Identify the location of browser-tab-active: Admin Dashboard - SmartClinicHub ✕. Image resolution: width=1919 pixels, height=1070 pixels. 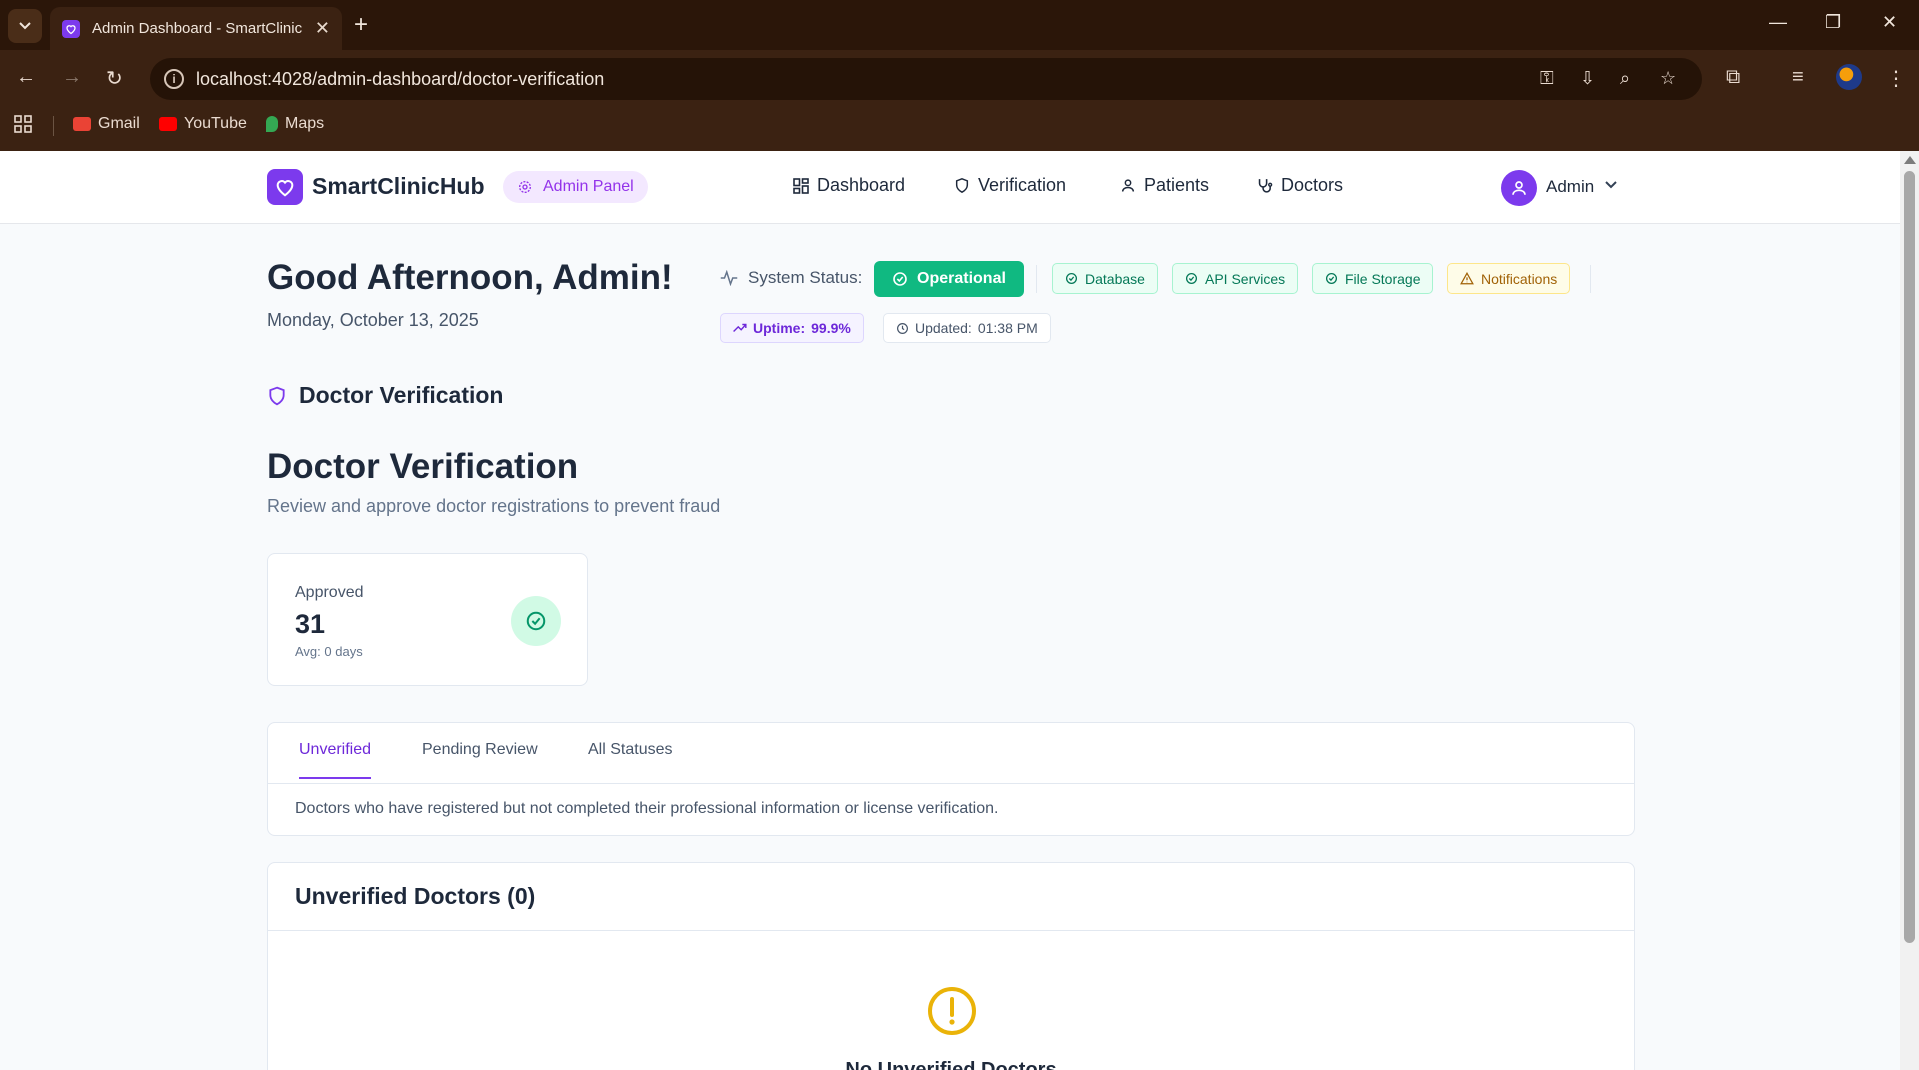
(196, 28).